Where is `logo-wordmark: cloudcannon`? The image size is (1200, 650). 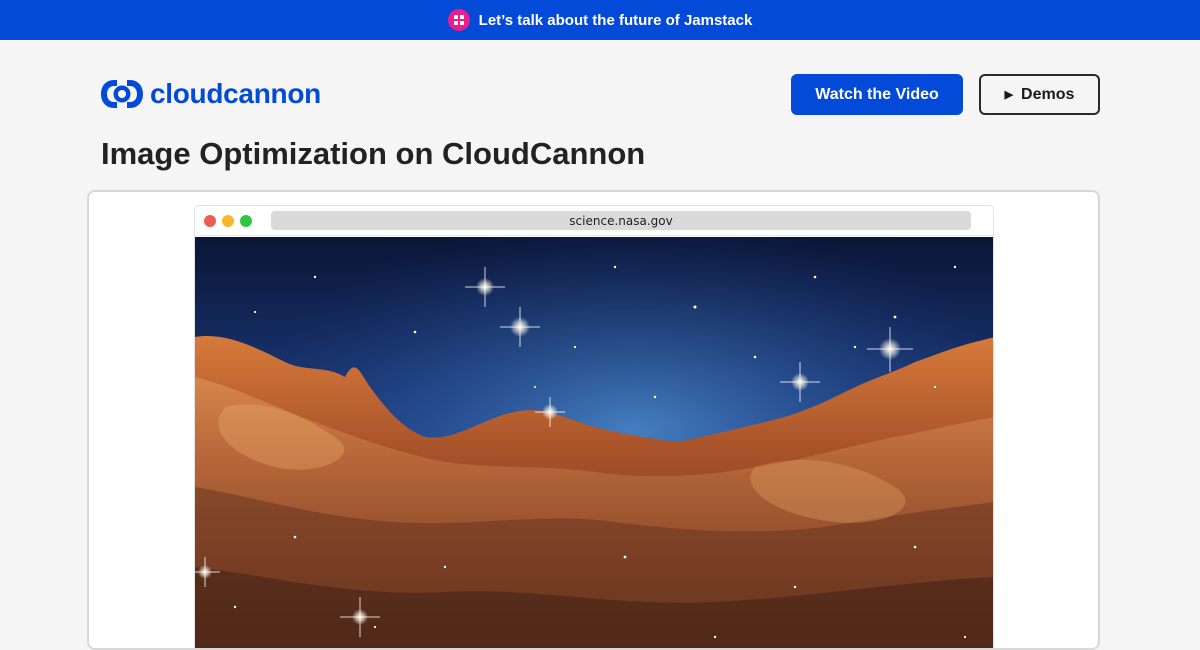 logo-wordmark: cloudcannon is located at coordinates (235, 93).